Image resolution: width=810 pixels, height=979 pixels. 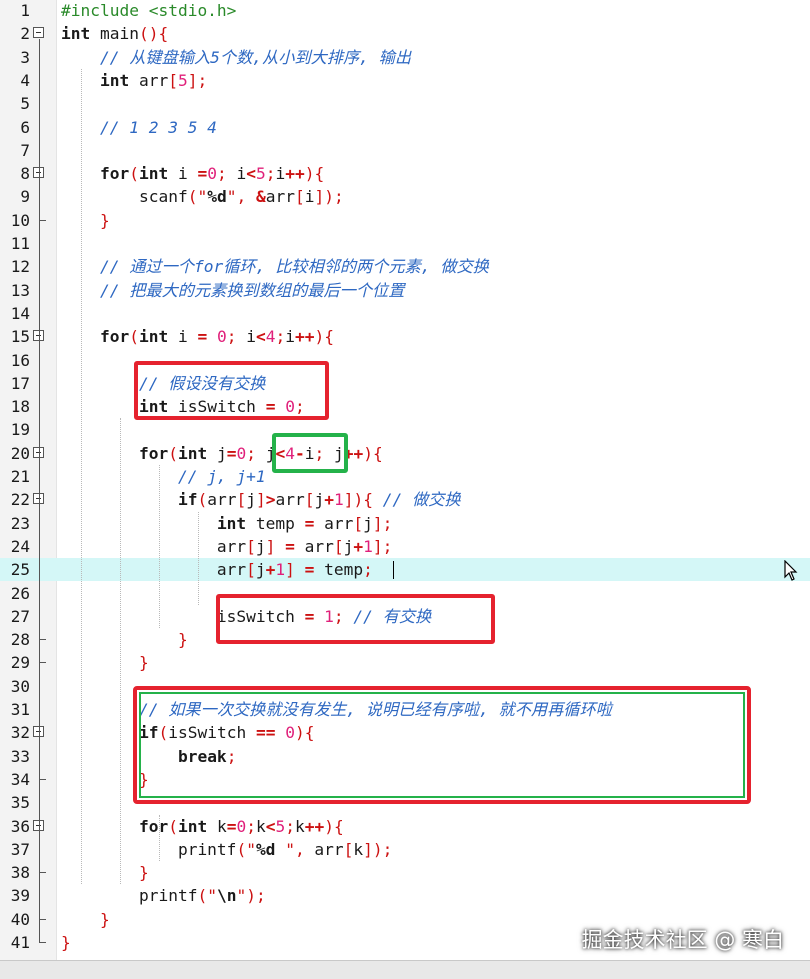 I want to click on code-line: 1 #include <stdio.h>, so click(x=405, y=11).